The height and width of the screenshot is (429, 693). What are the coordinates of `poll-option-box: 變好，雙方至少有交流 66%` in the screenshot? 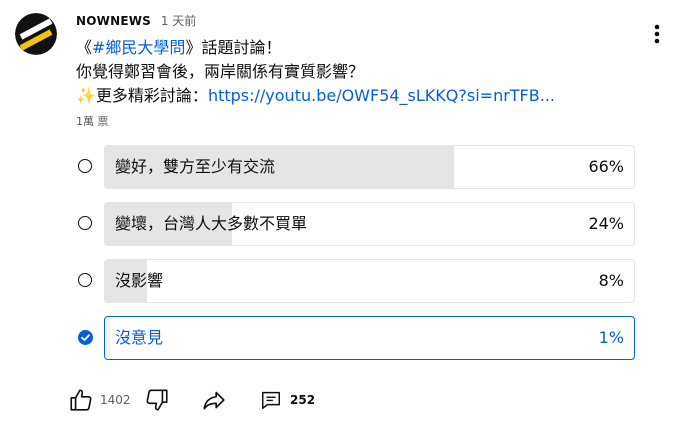 It's located at (369, 167).